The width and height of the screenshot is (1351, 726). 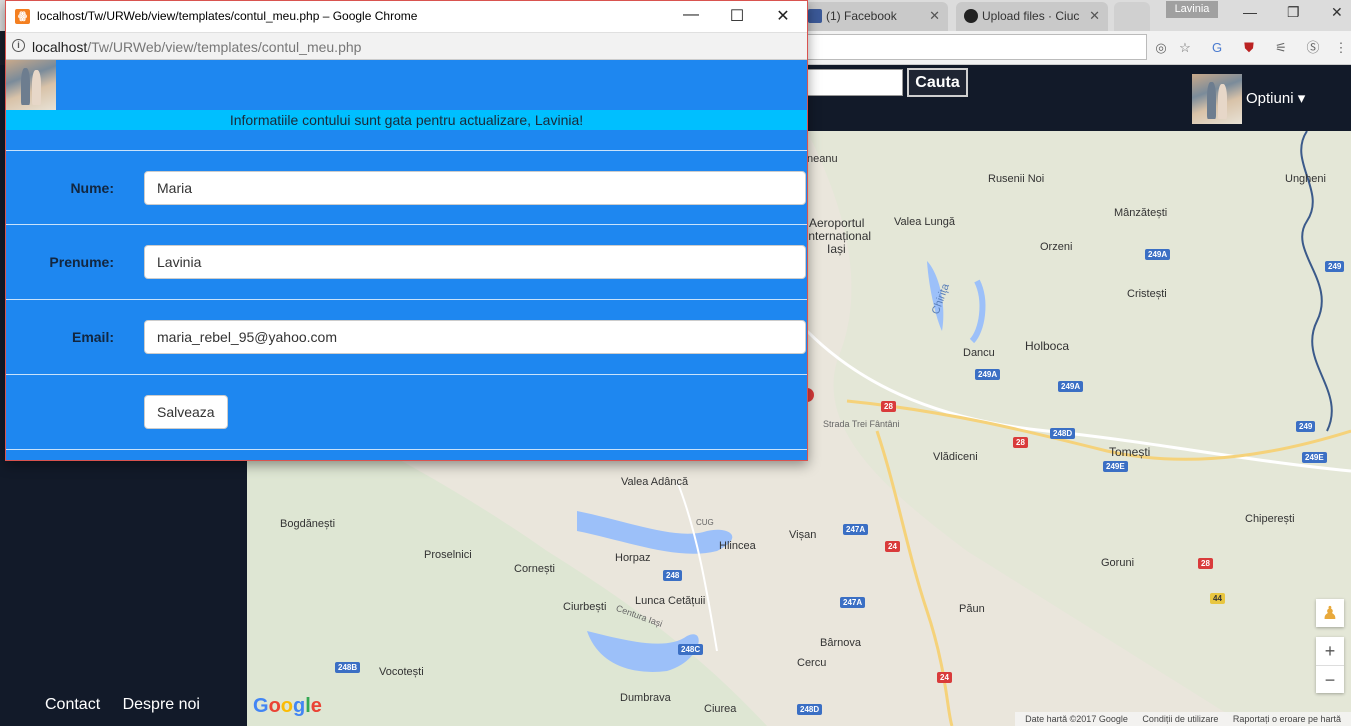 I want to click on map-label: Cristești, so click(x=1147, y=294).